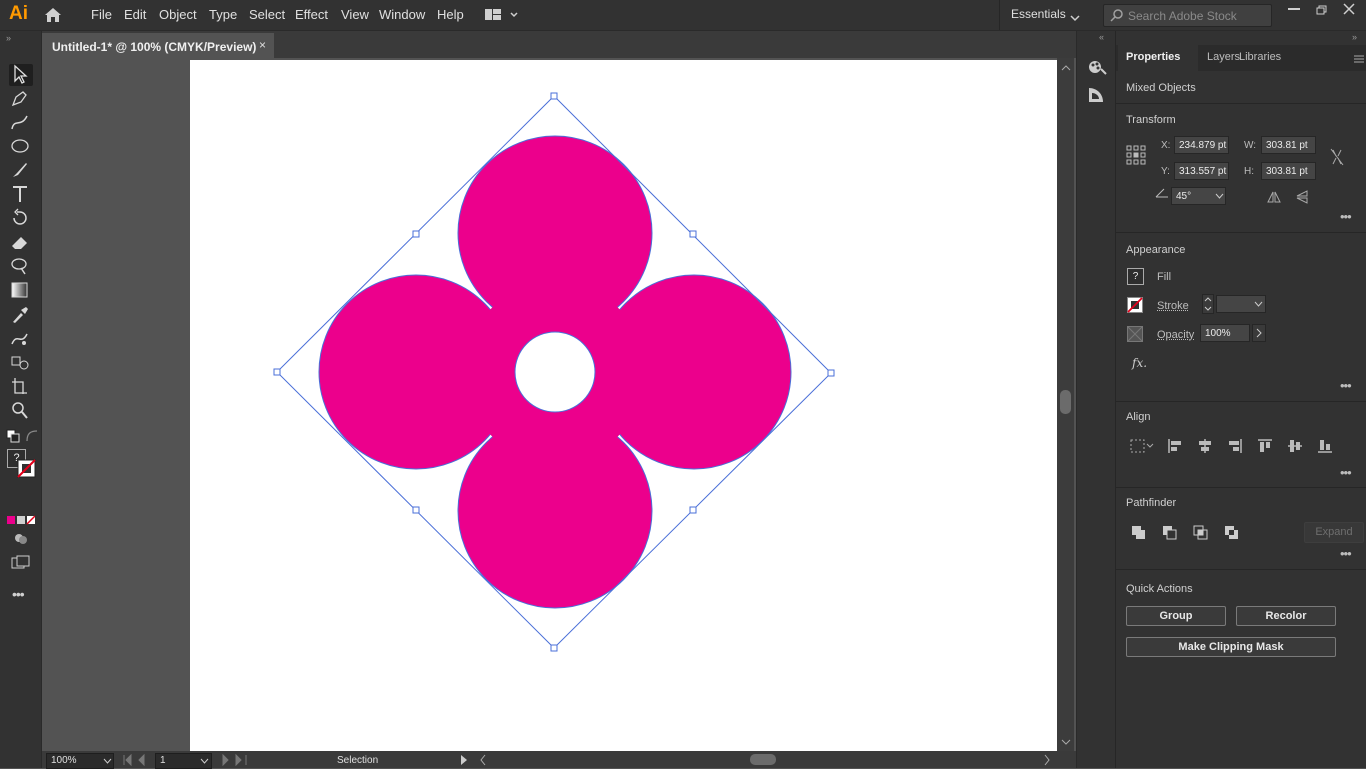 The height and width of the screenshot is (769, 1366). What do you see at coordinates (1354, 37) in the screenshot?
I see `collapse-panel-icon: »` at bounding box center [1354, 37].